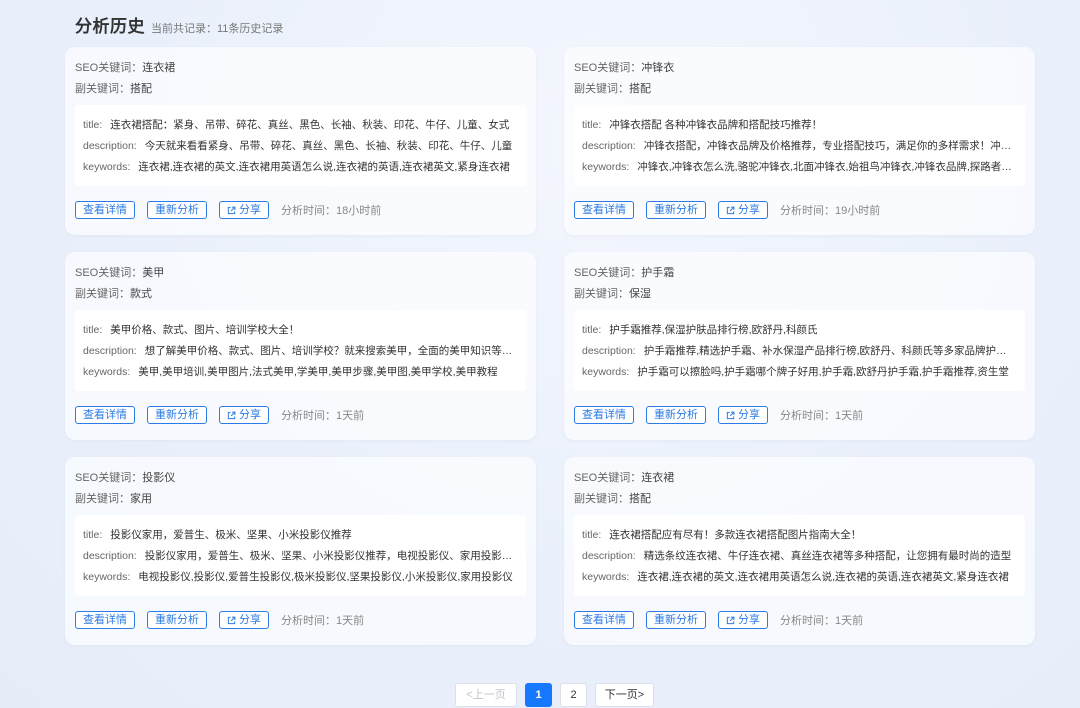 Image resolution: width=1080 pixels, height=708 pixels. Describe the element at coordinates (318, 372) in the screenshot. I see `keywords-value: 美甲,美甲培训,美甲图片,法式美甲,学美甲,美甲步骤,美甲图,美甲学校,美甲教程` at that location.